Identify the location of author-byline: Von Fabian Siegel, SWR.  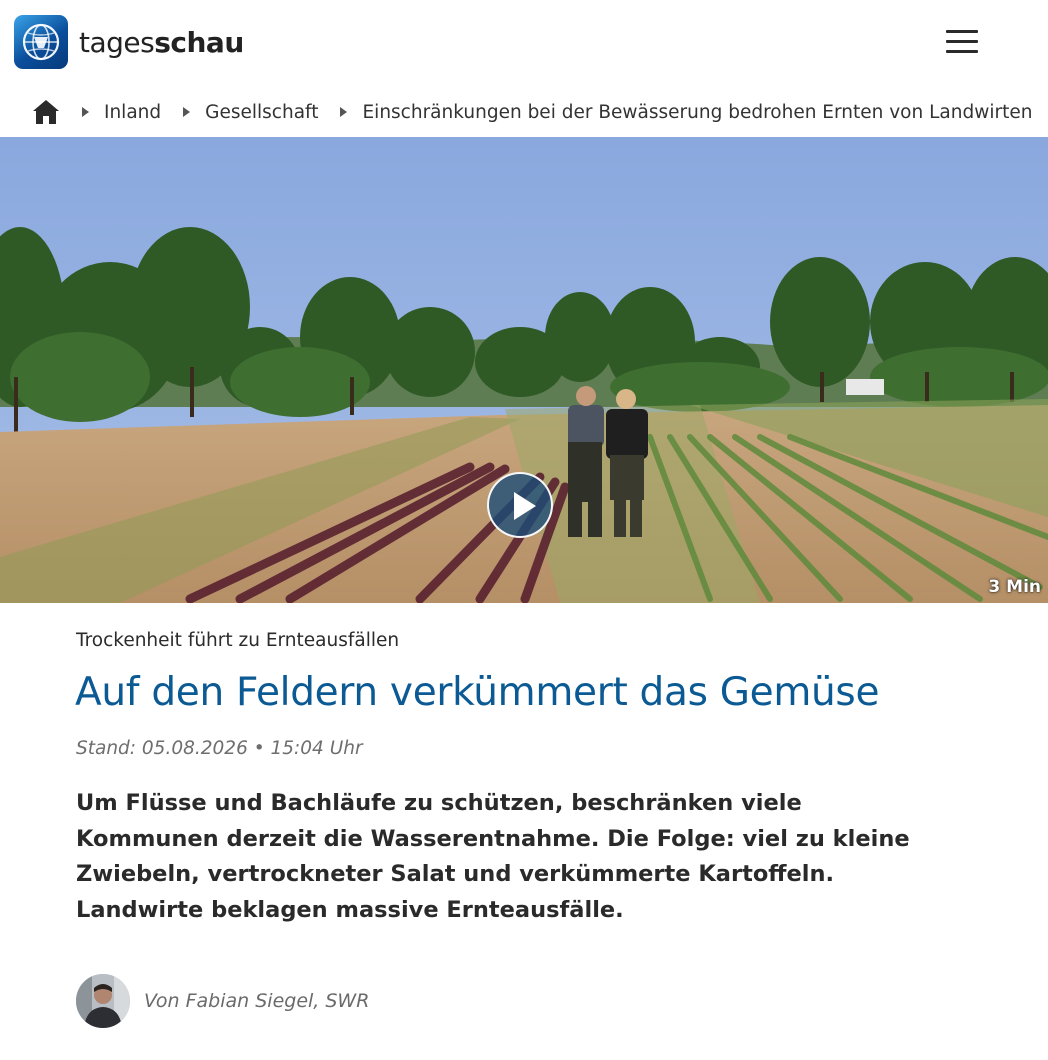
(222, 1001).